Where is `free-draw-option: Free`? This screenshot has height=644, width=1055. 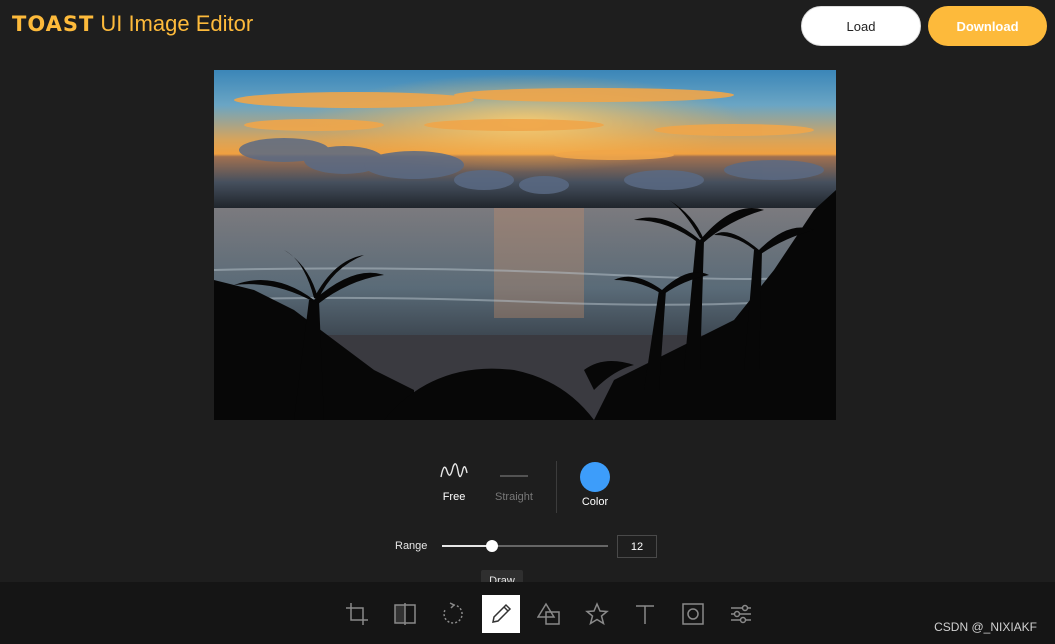 free-draw-option: Free is located at coordinates (454, 479).